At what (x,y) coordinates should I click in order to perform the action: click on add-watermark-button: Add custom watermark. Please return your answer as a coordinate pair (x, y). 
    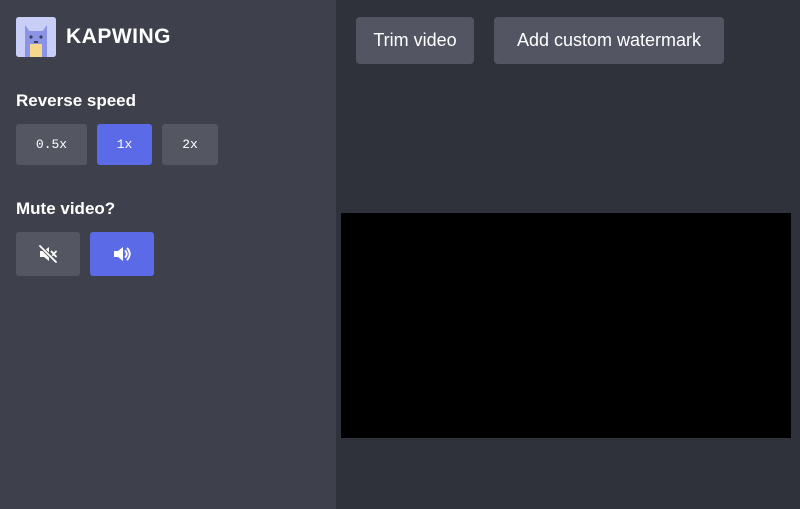
    Looking at the image, I should click on (609, 40).